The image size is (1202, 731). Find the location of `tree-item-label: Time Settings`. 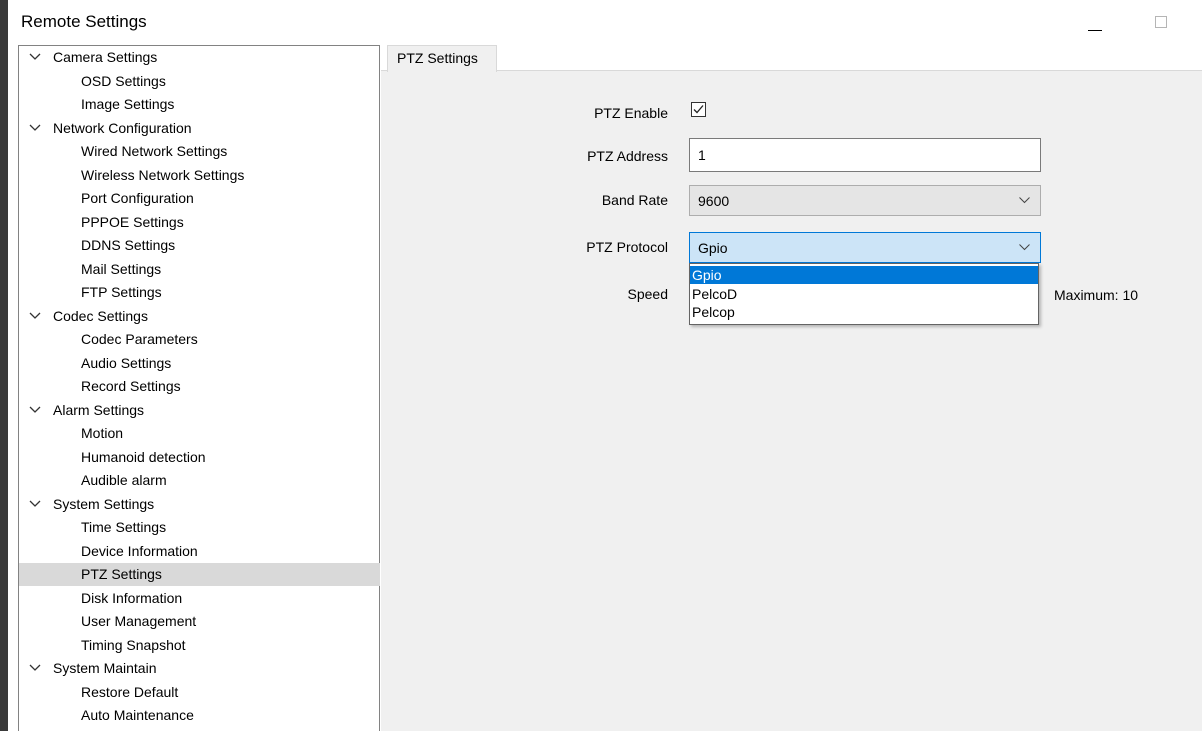

tree-item-label: Time Settings is located at coordinates (124, 527).